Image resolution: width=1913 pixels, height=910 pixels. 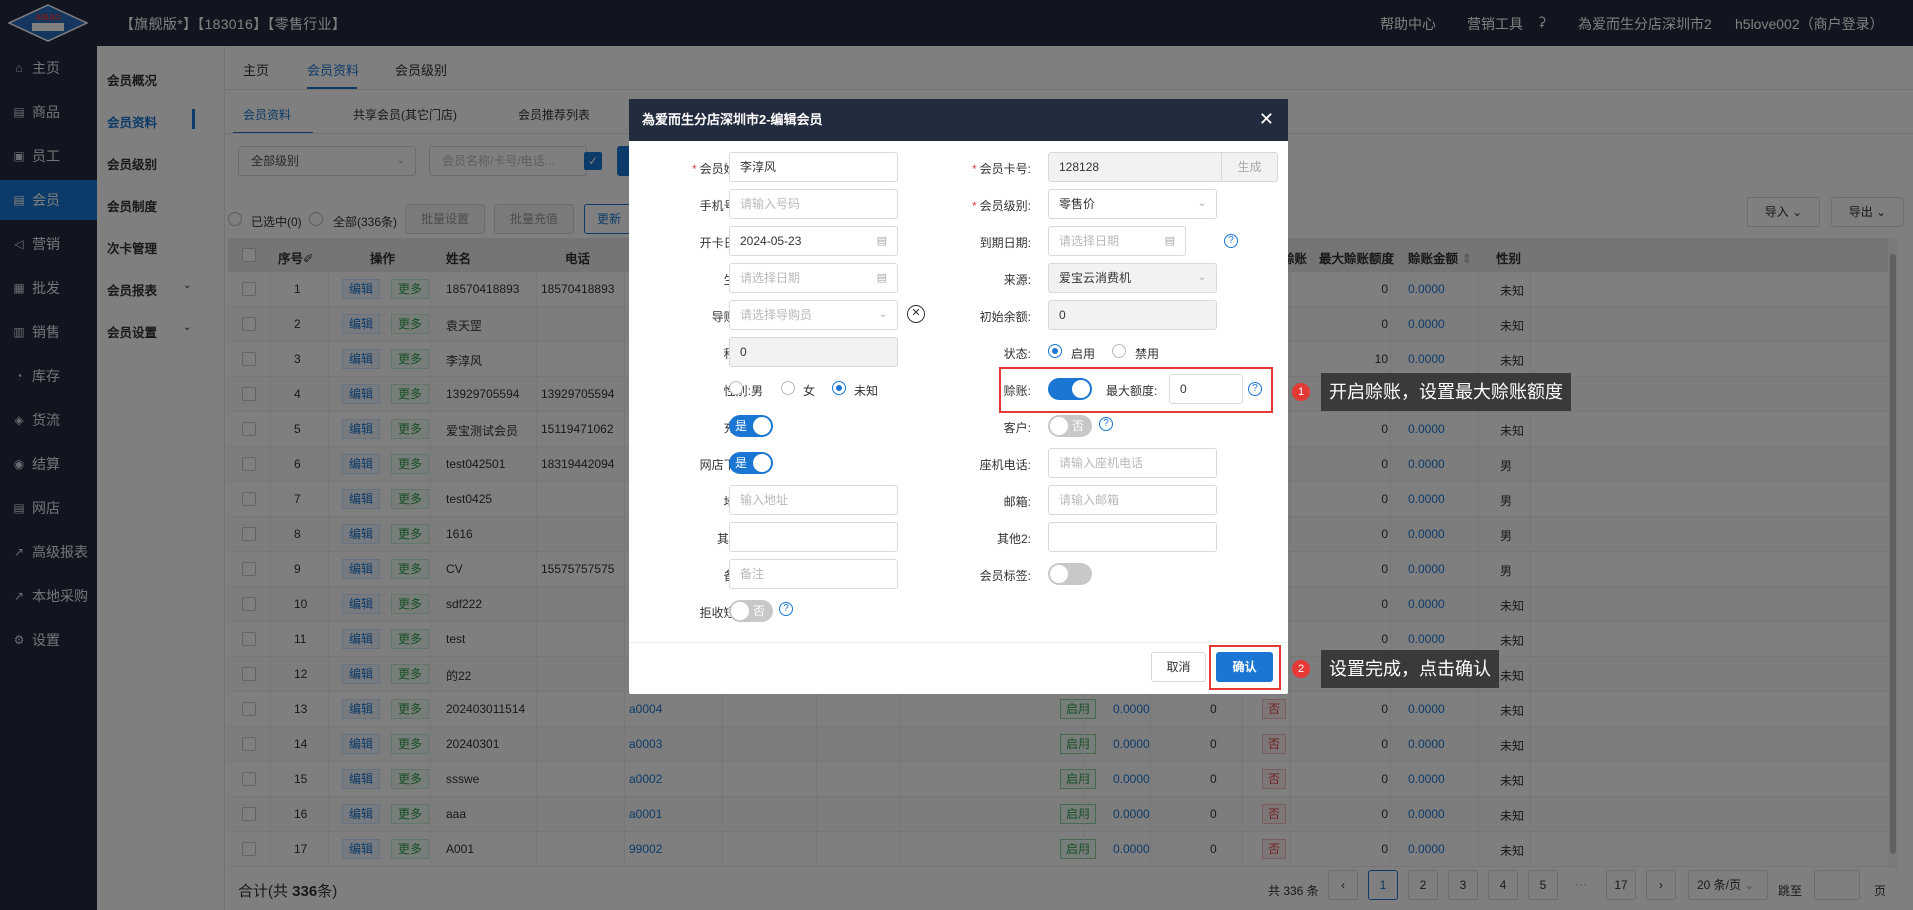 What do you see at coordinates (1245, 667) in the screenshot?
I see `callout-box-confirm` at bounding box center [1245, 667].